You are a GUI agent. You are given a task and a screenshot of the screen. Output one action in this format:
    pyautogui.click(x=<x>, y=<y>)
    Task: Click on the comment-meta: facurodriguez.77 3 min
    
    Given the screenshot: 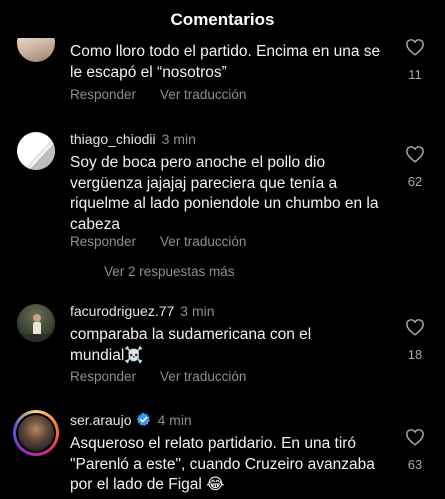 What is the action you would take?
    pyautogui.click(x=142, y=311)
    